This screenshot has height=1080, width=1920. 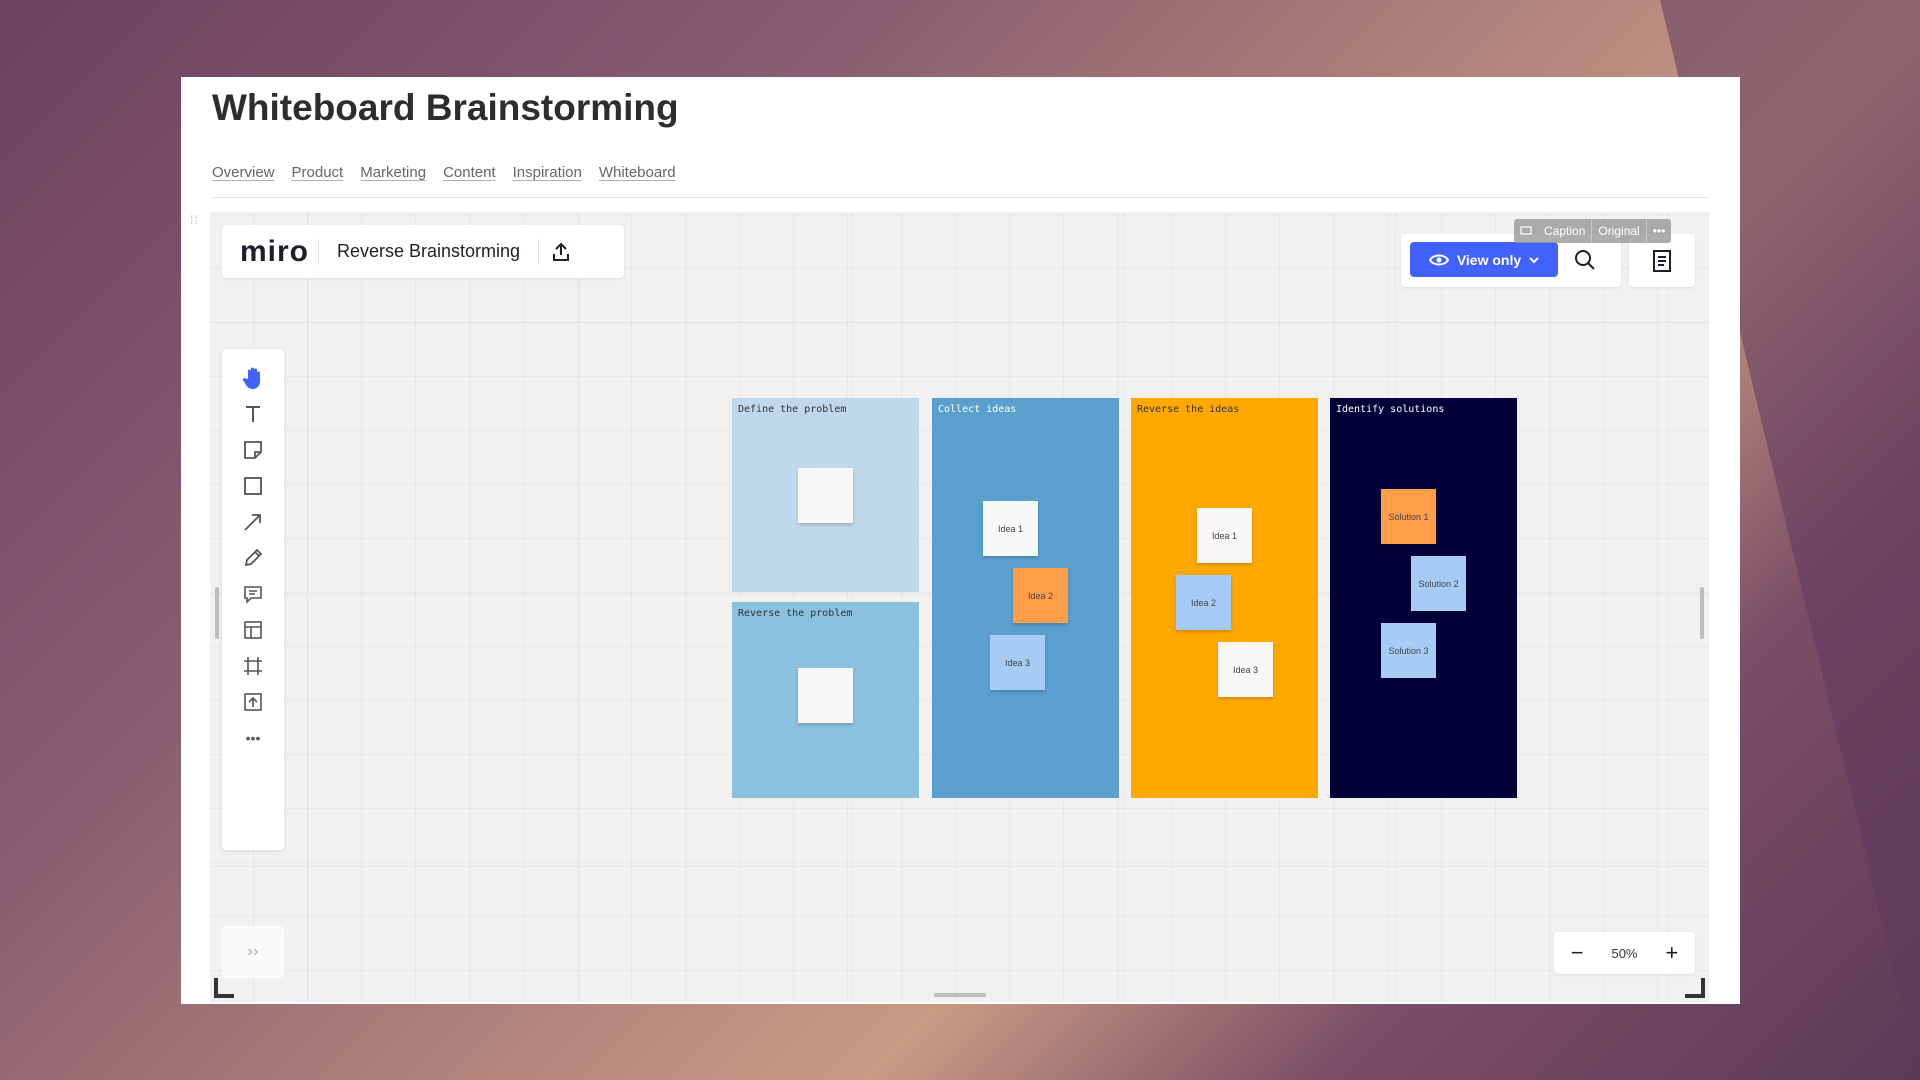 What do you see at coordinates (253, 486) in the screenshot?
I see `shape-icon` at bounding box center [253, 486].